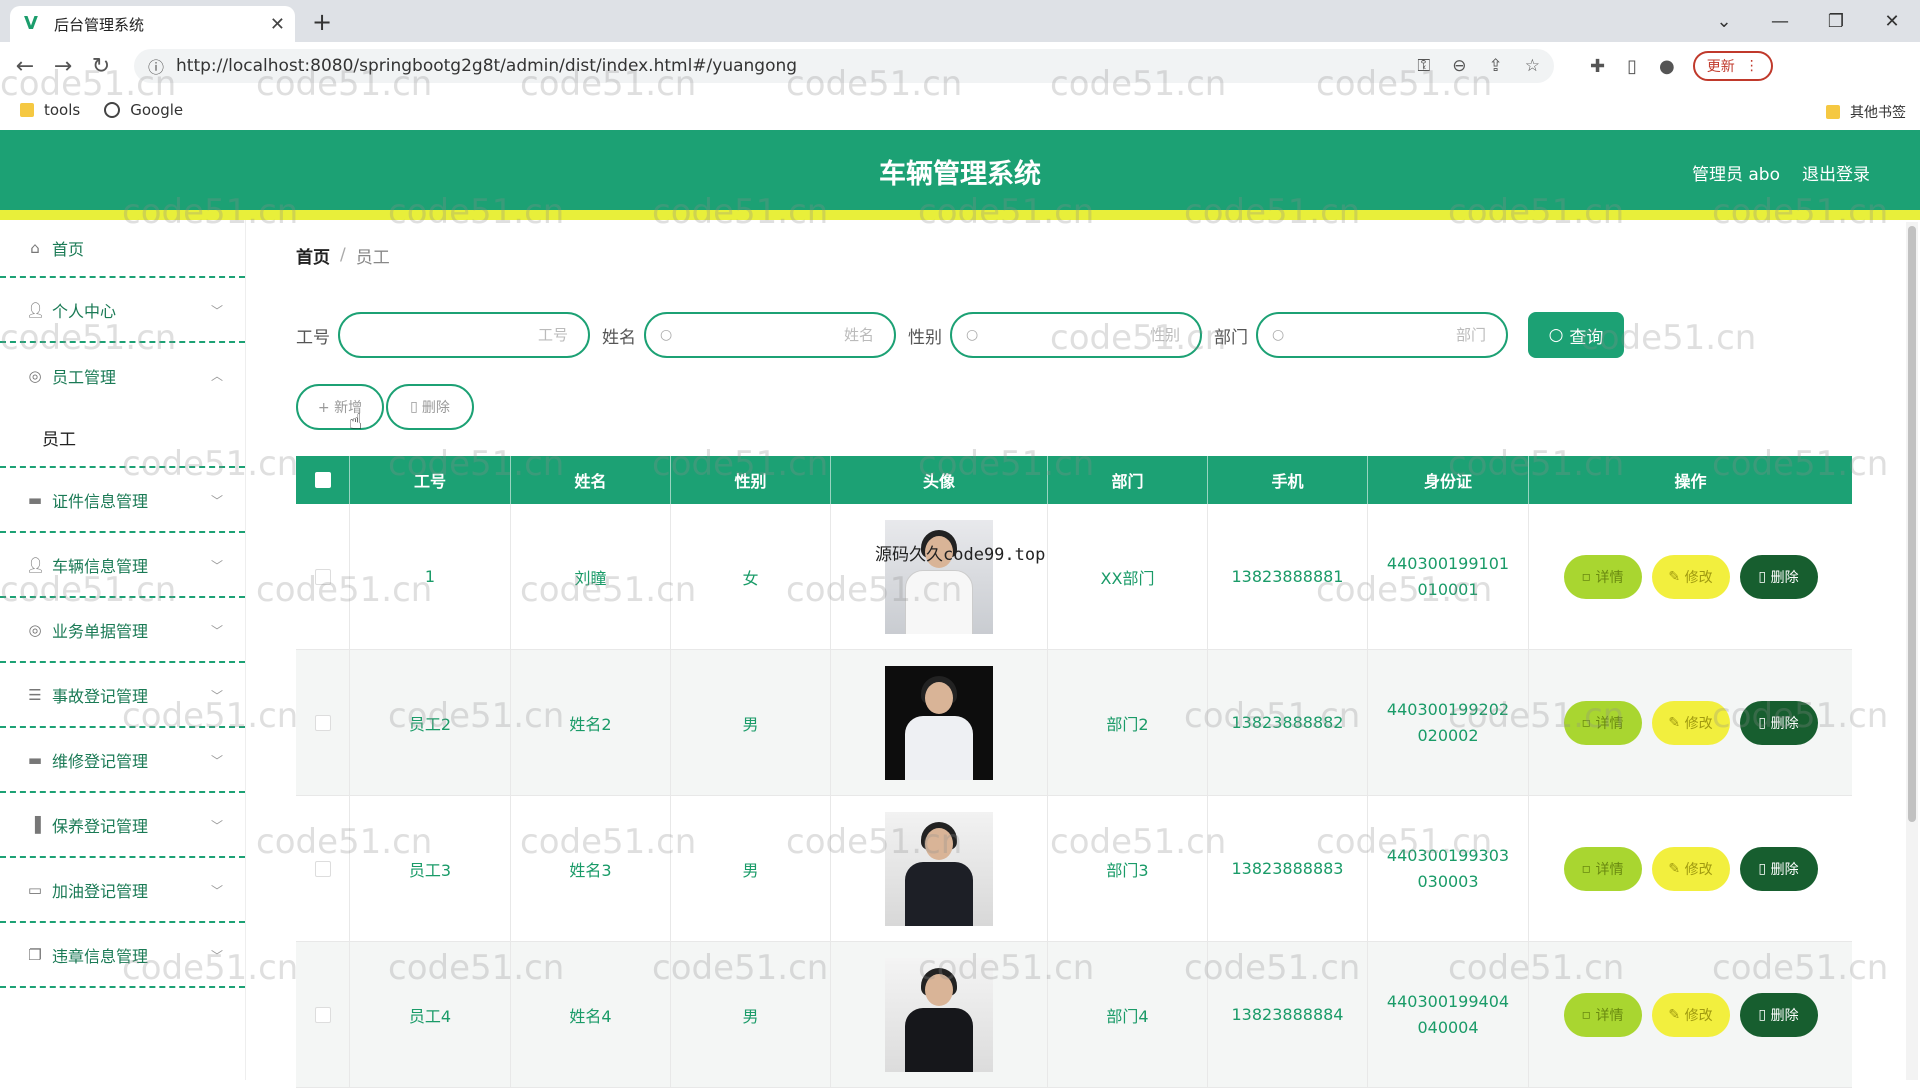 The height and width of the screenshot is (1088, 1920). I want to click on search-input-name, so click(777, 335).